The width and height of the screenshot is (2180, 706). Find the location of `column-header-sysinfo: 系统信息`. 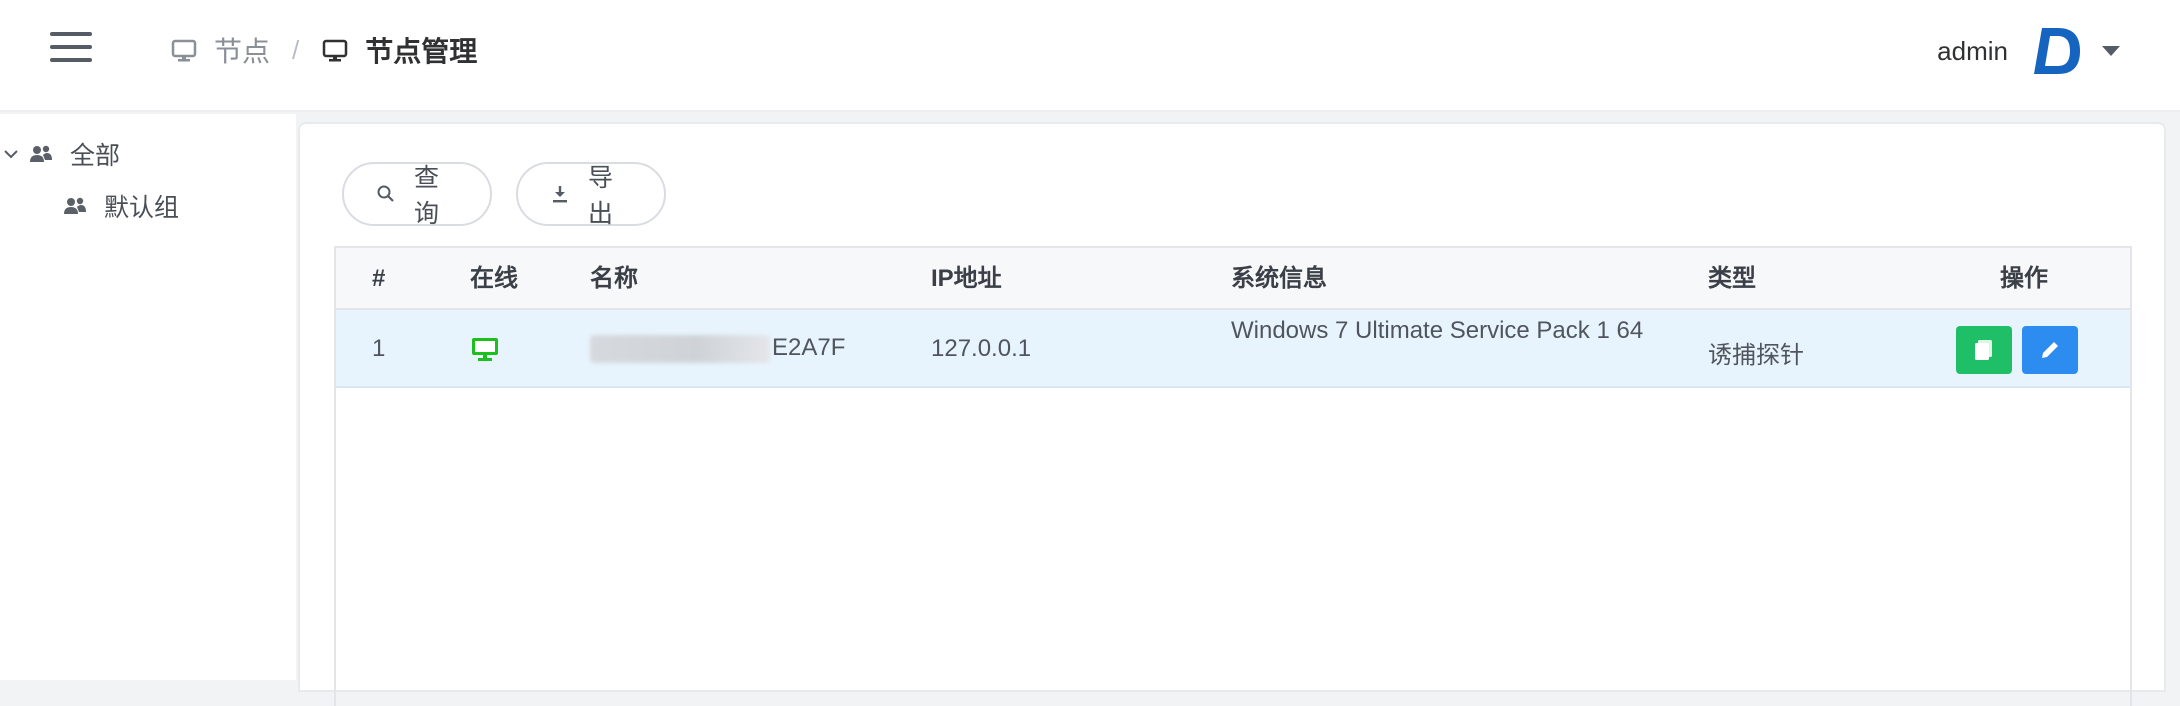

column-header-sysinfo: 系统信息 is located at coordinates (1279, 278).